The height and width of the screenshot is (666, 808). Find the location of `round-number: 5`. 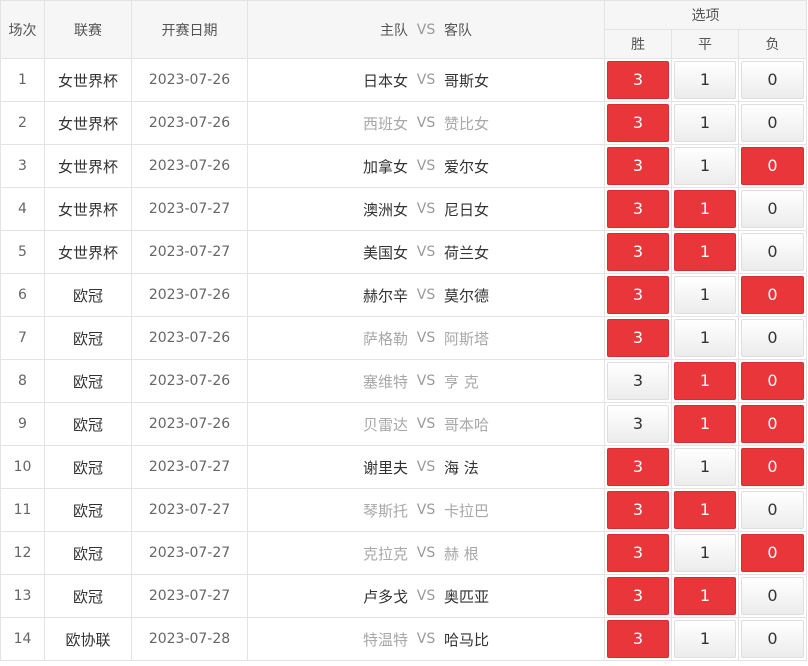

round-number: 5 is located at coordinates (22, 252).